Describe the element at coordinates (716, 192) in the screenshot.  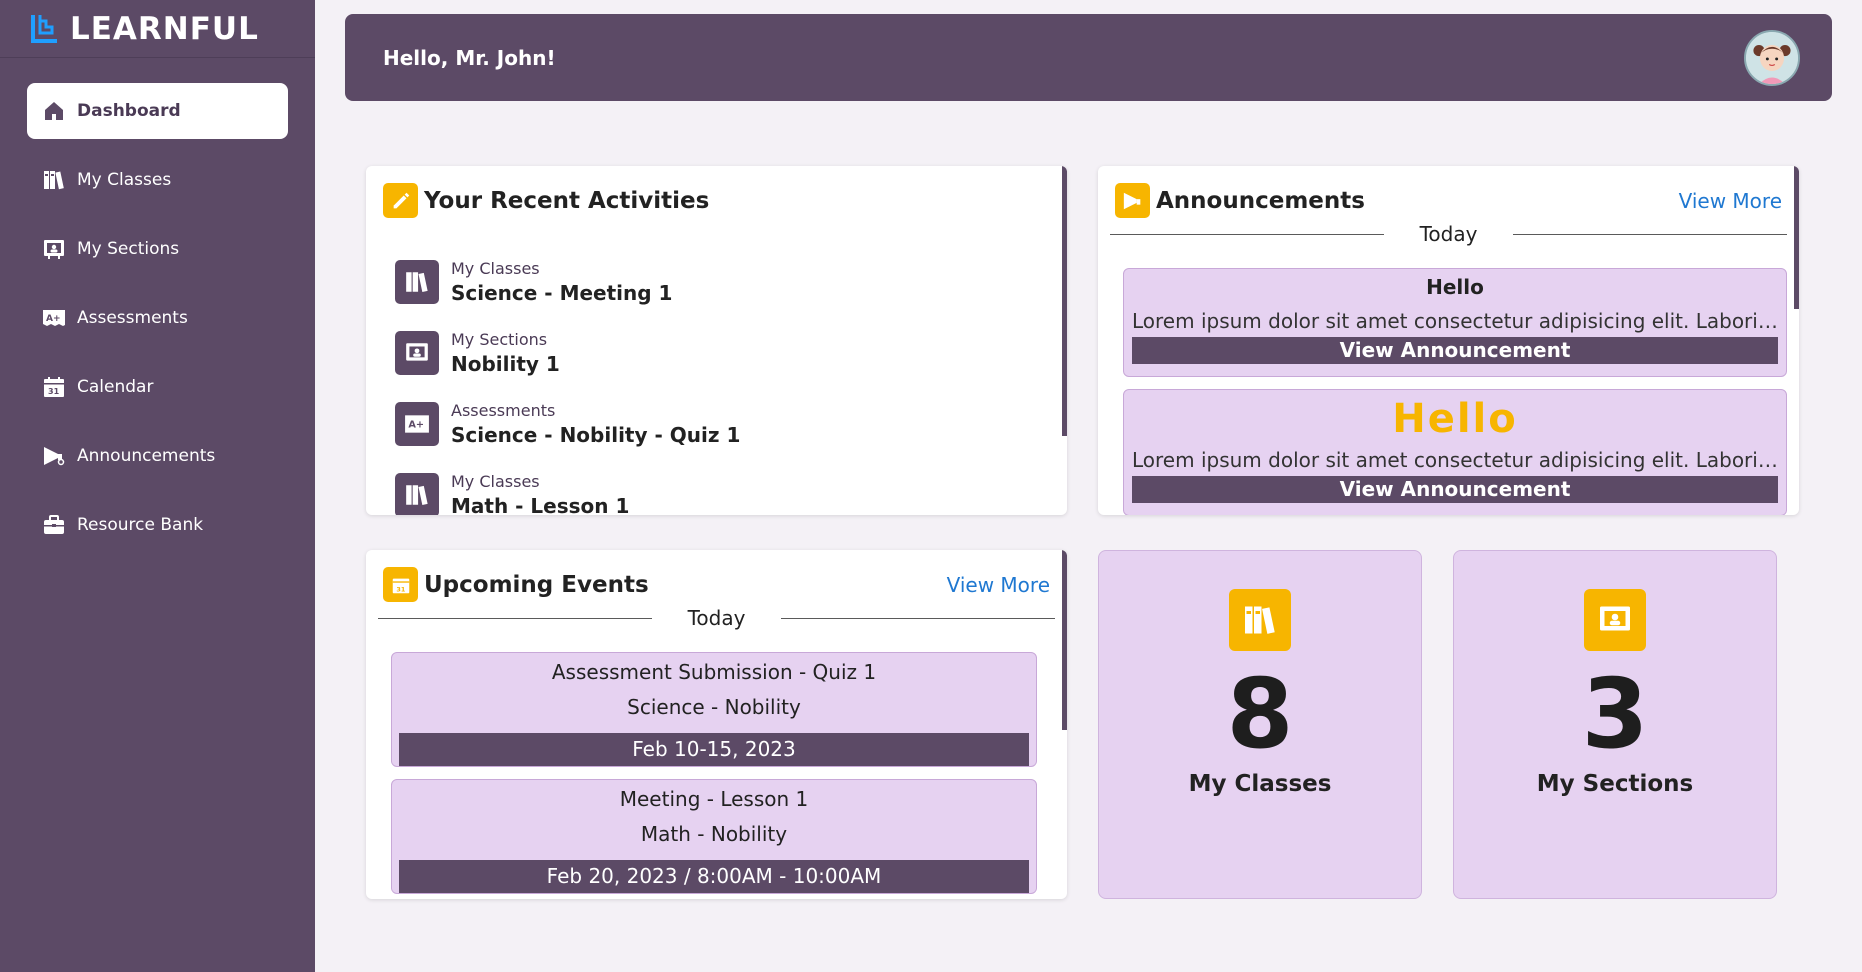
I see `activities-header: Your Recent Activities` at that location.